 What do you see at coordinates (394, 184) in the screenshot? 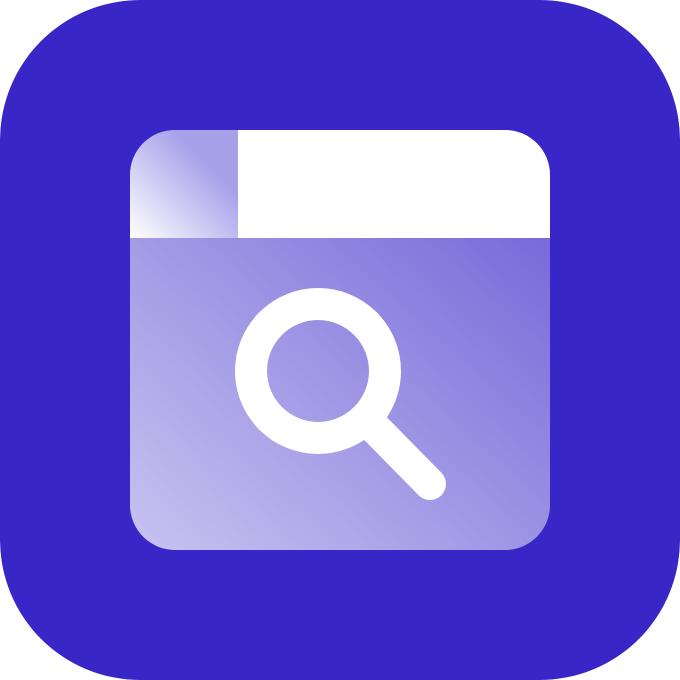
I see `window-tab-bar` at bounding box center [394, 184].